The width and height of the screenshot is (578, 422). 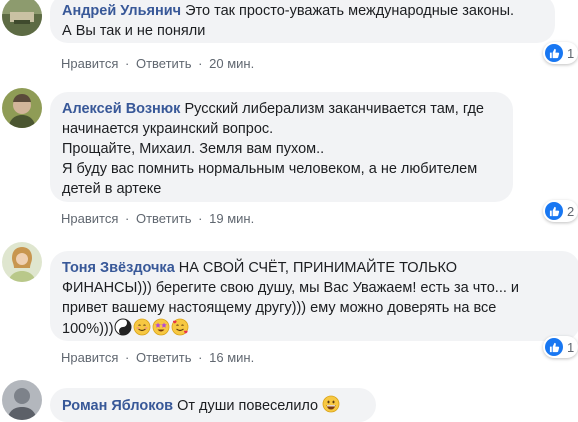 I want to click on comment-text: НА СВОЙ СЧЁТ, ПРИНИМАЙТЕ ТОЛЬКО, so click(x=318, y=268).